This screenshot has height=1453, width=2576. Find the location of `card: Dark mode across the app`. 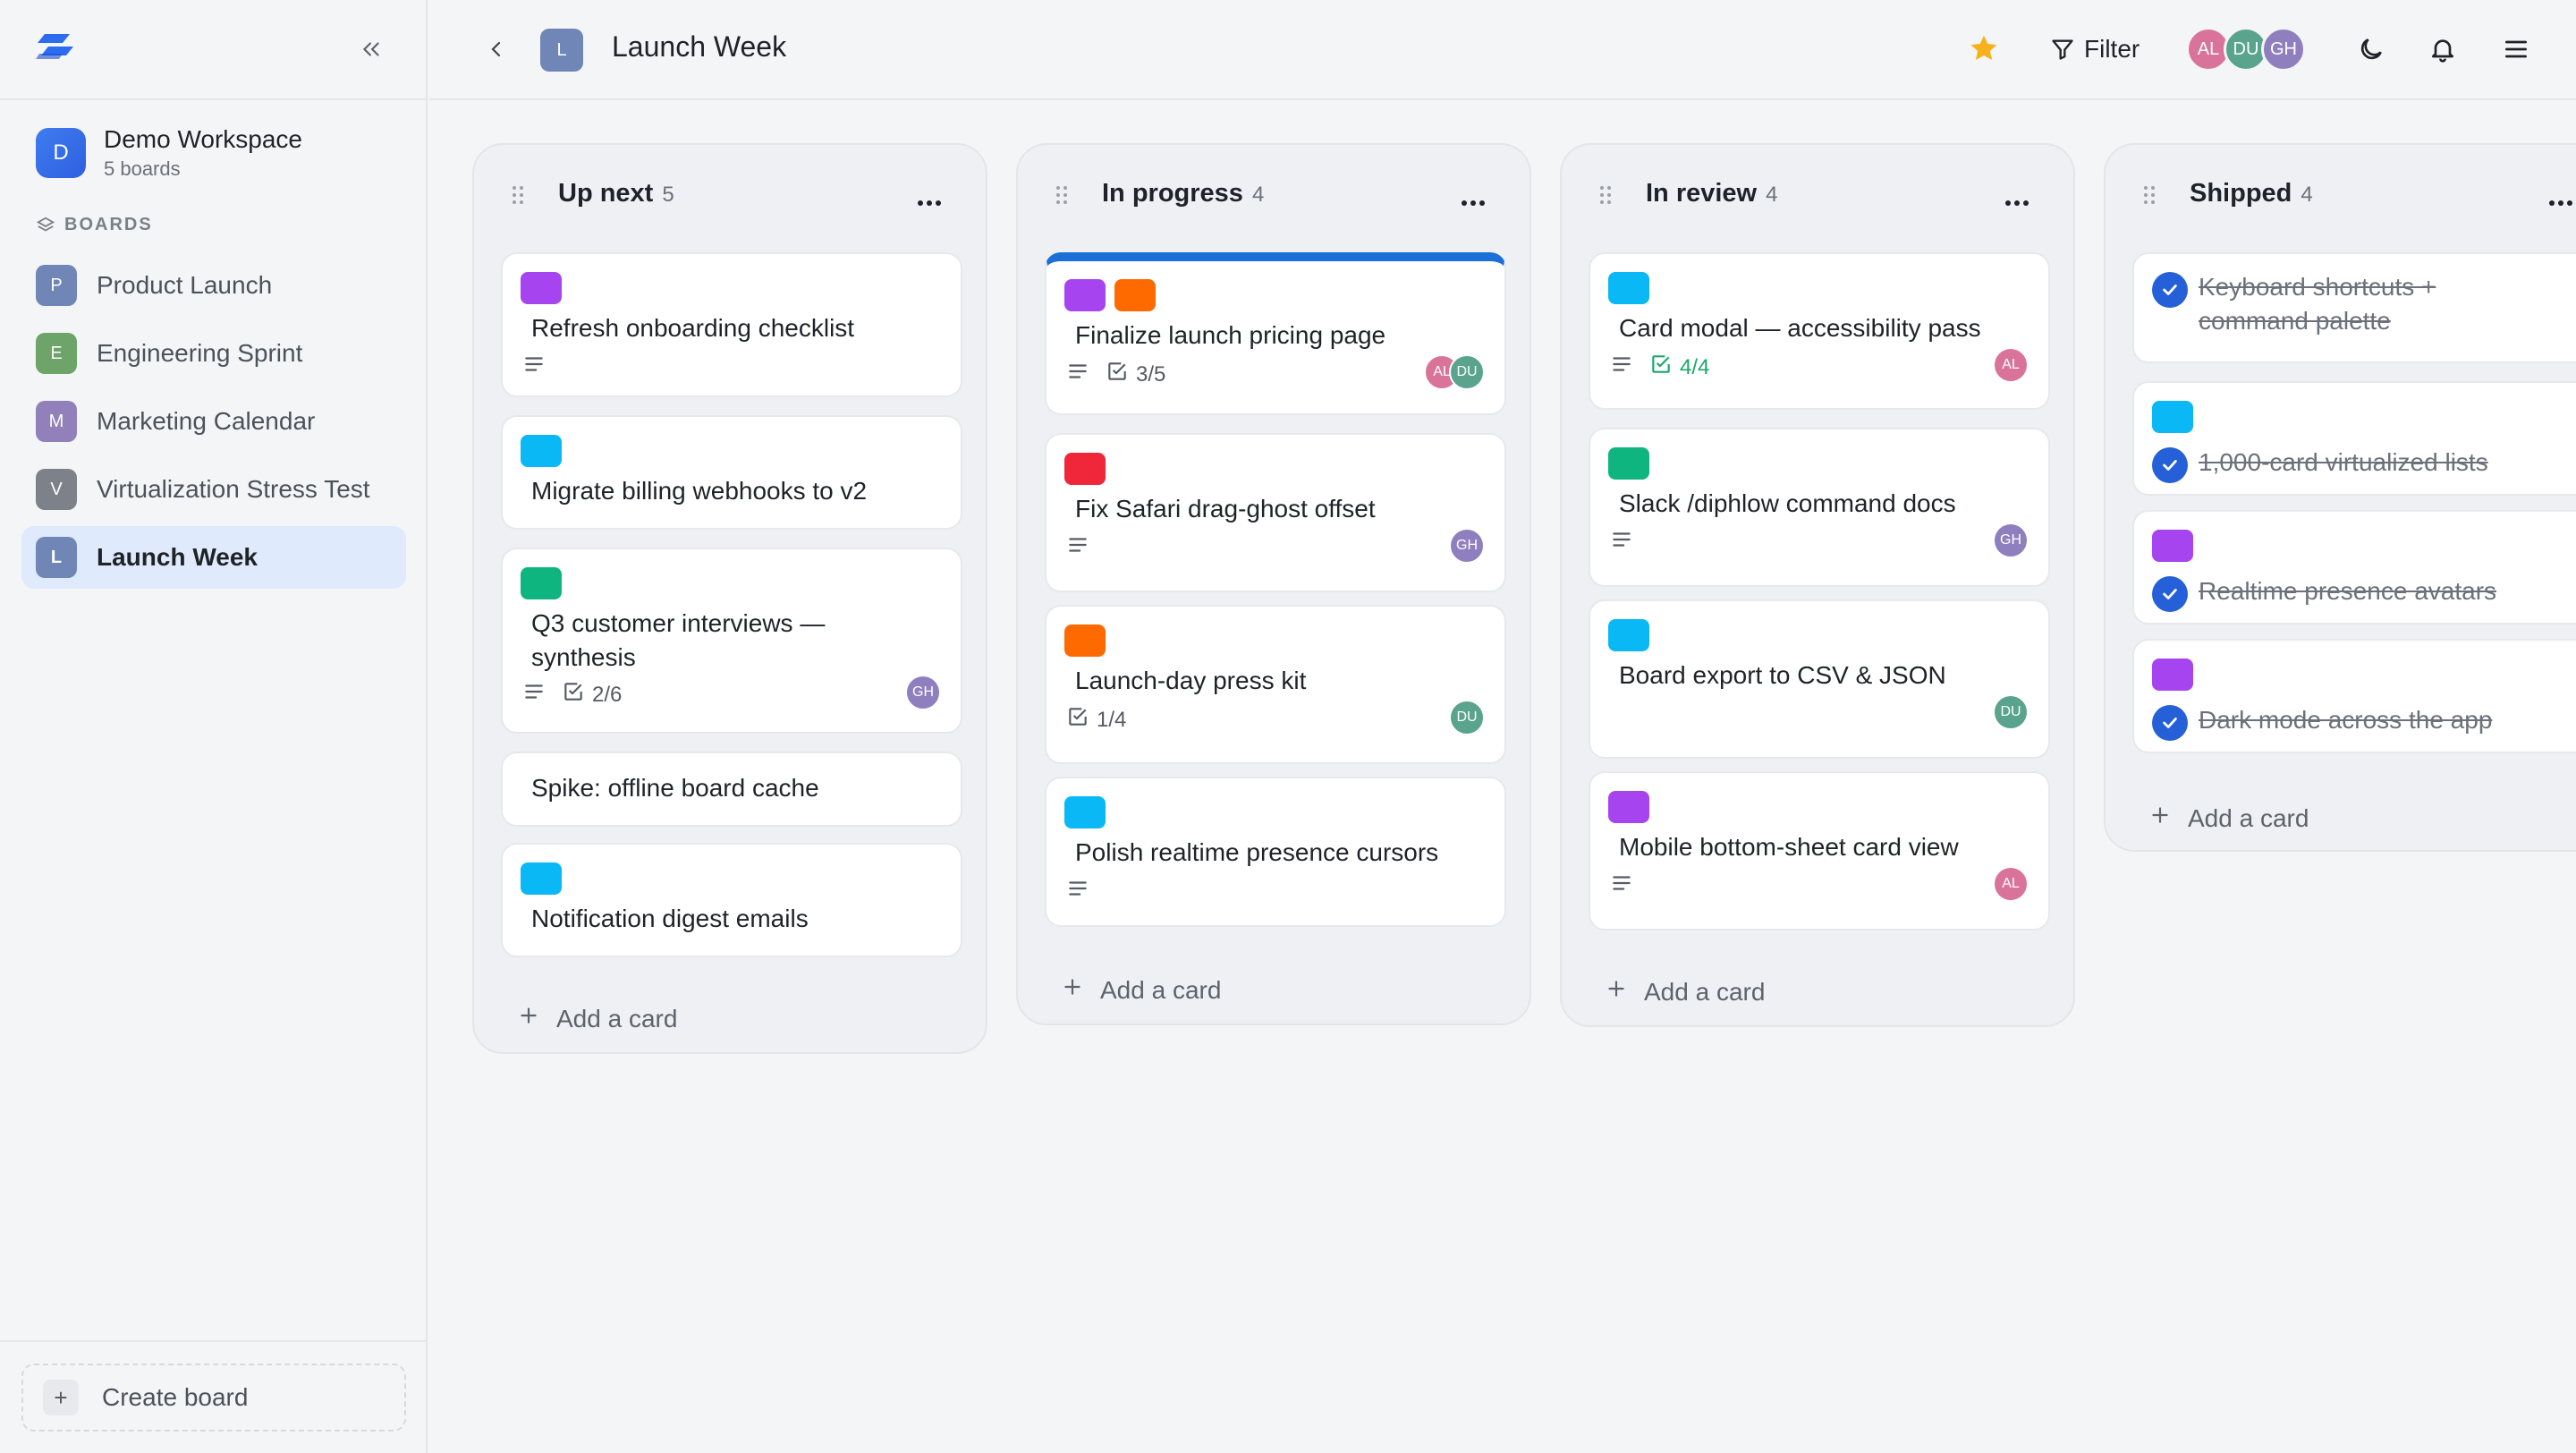

card: Dark mode across the app is located at coordinates (2354, 696).